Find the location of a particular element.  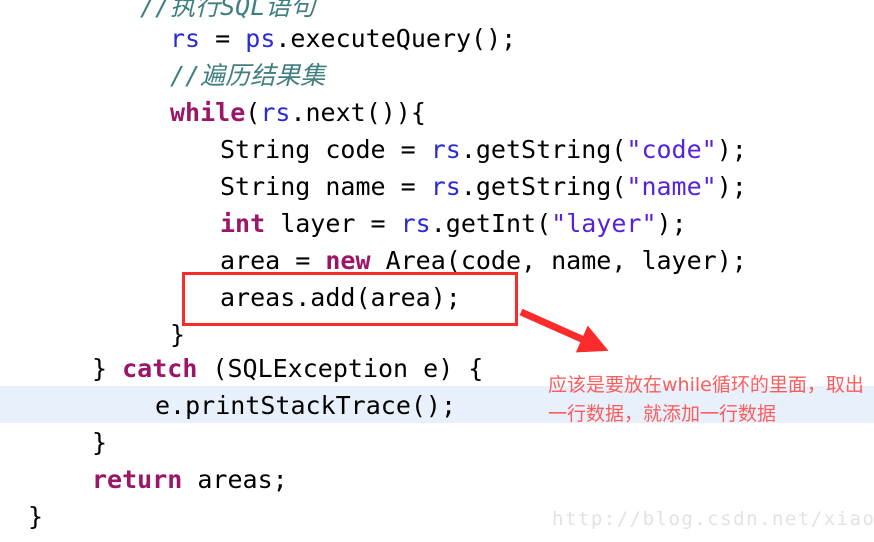

line-string-name: String name = rs.getString("name"); is located at coordinates (483, 186).